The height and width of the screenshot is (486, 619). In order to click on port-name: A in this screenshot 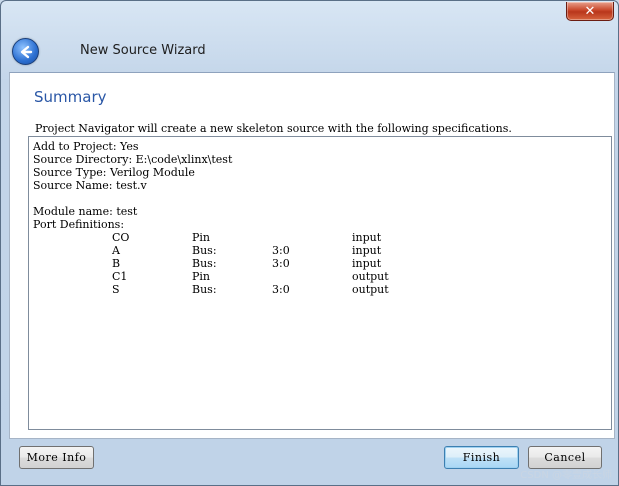, I will do `click(116, 250)`.